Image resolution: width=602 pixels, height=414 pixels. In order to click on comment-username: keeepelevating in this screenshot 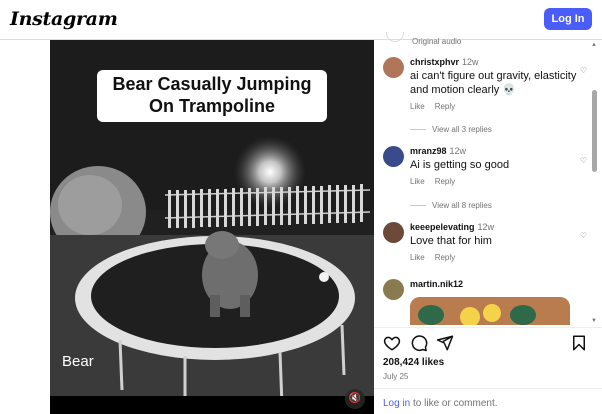, I will do `click(442, 227)`.